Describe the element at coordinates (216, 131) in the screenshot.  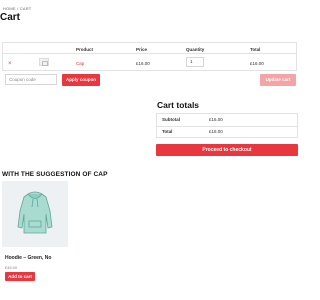
I see `total-value: £16.00` at that location.